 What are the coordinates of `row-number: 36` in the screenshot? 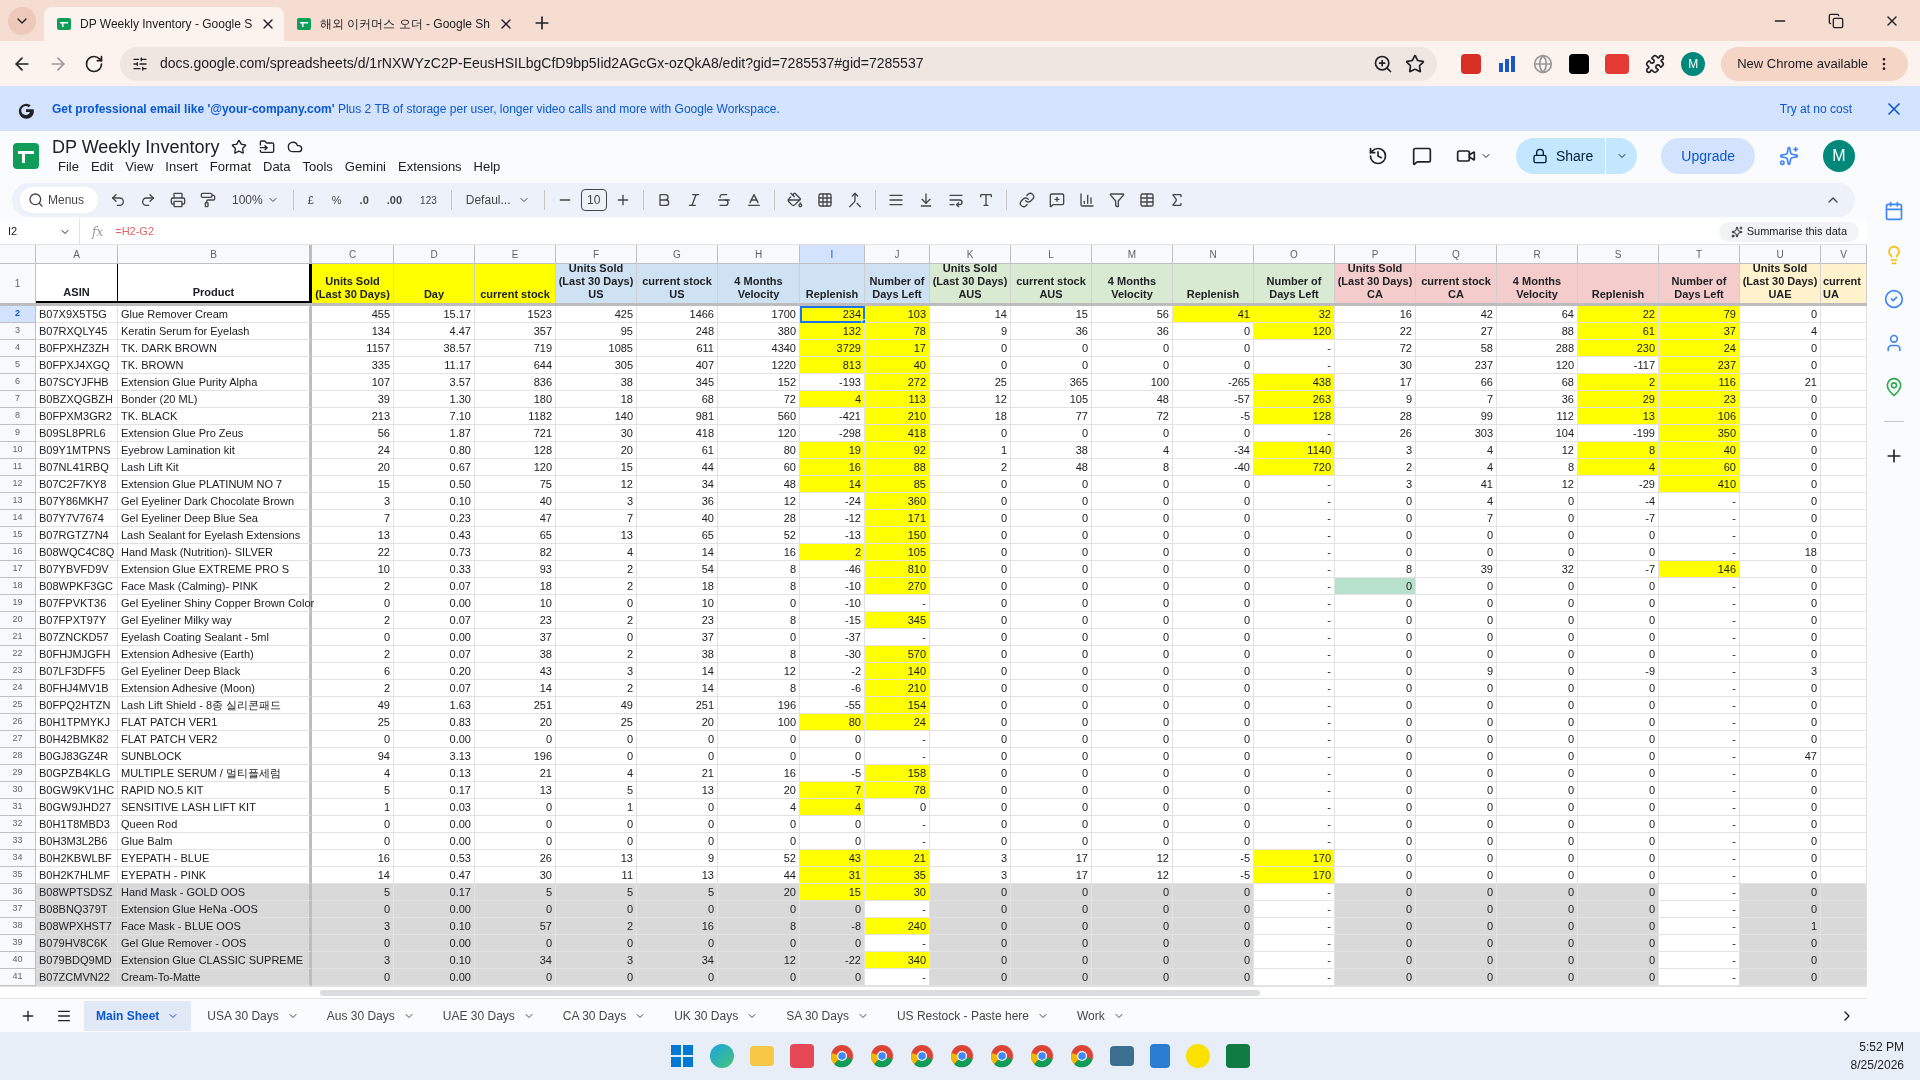 It's located at (18, 892).